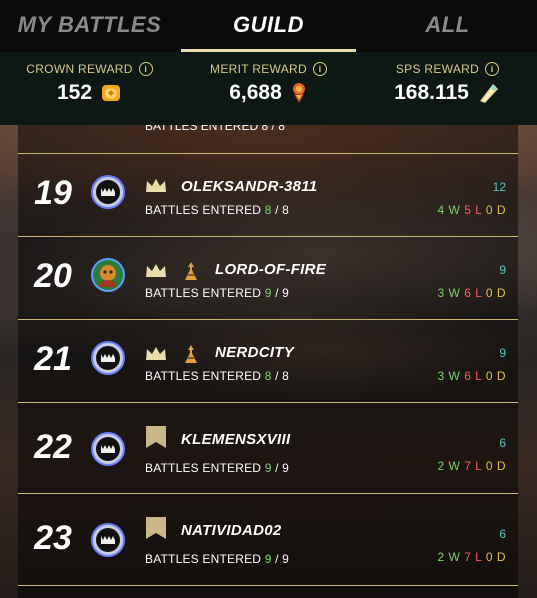 The width and height of the screenshot is (537, 598). Describe the element at coordinates (254, 352) in the screenshot. I see `player-name: NERDCITY` at that location.